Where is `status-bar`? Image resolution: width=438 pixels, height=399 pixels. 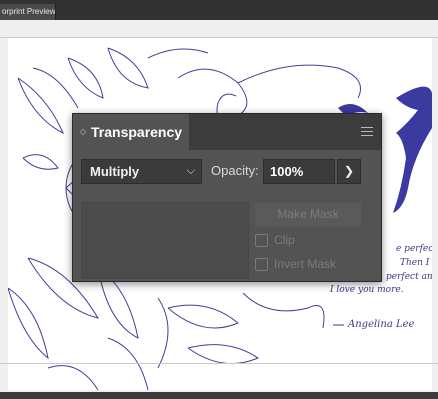
status-bar is located at coordinates (219, 395).